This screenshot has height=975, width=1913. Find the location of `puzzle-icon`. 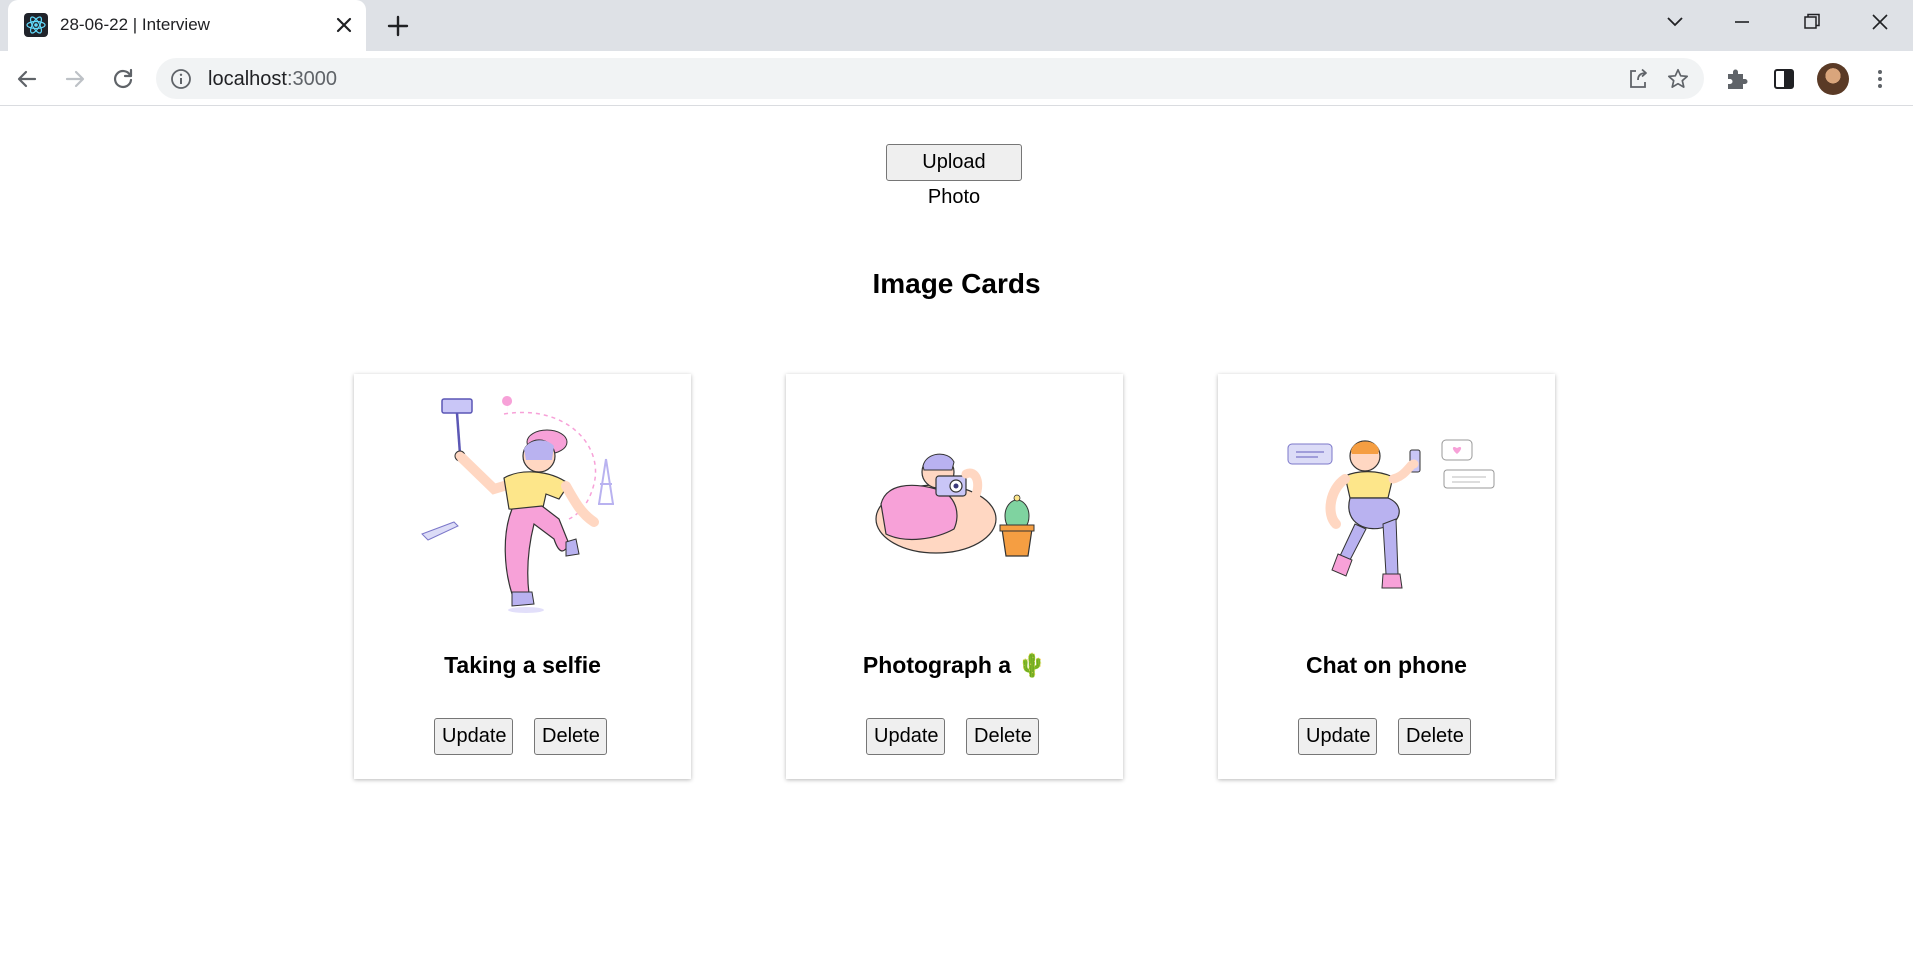

puzzle-icon is located at coordinates (1737, 79).